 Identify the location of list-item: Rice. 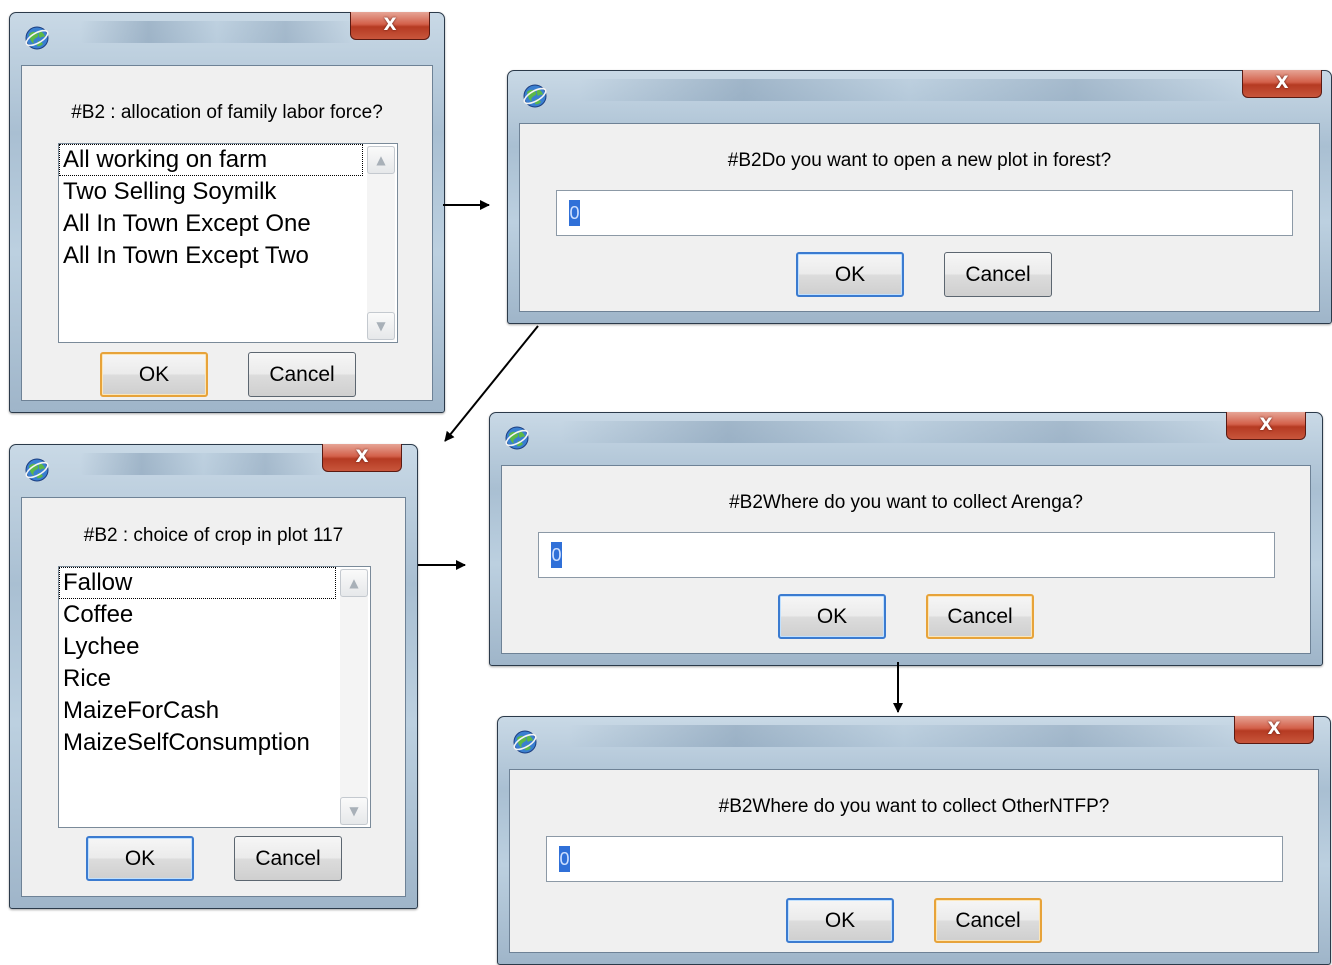
(214, 679).